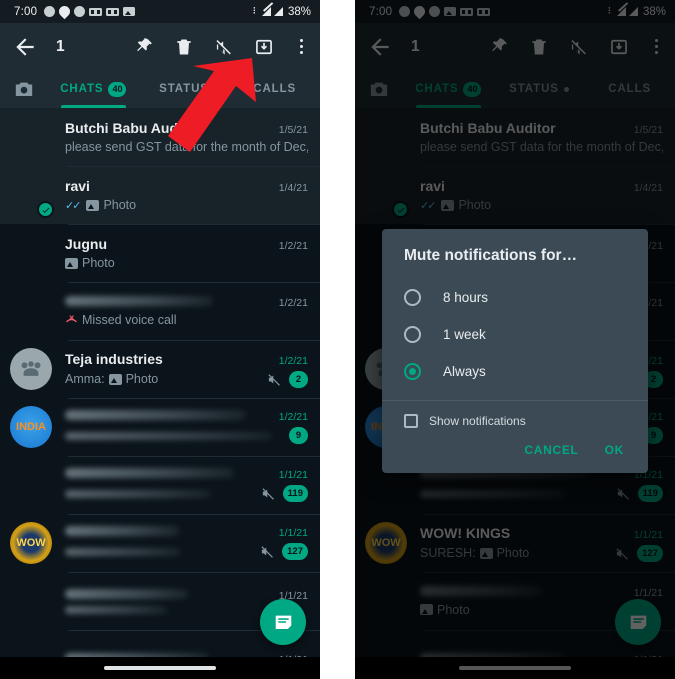 This screenshot has height=679, width=675. What do you see at coordinates (77, 186) in the screenshot?
I see `chat-name: ravi` at bounding box center [77, 186].